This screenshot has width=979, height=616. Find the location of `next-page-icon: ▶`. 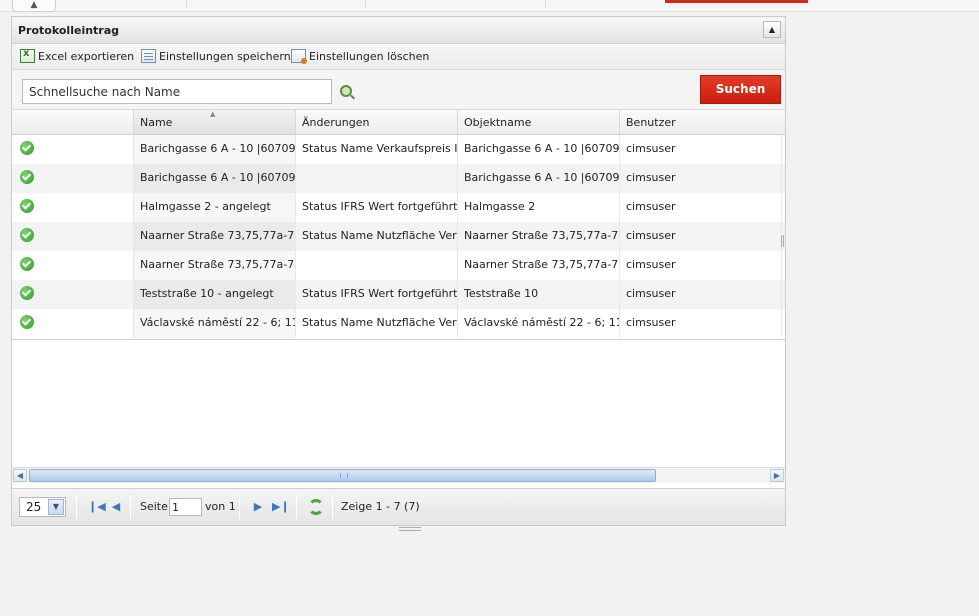

next-page-icon: ▶ is located at coordinates (258, 507).